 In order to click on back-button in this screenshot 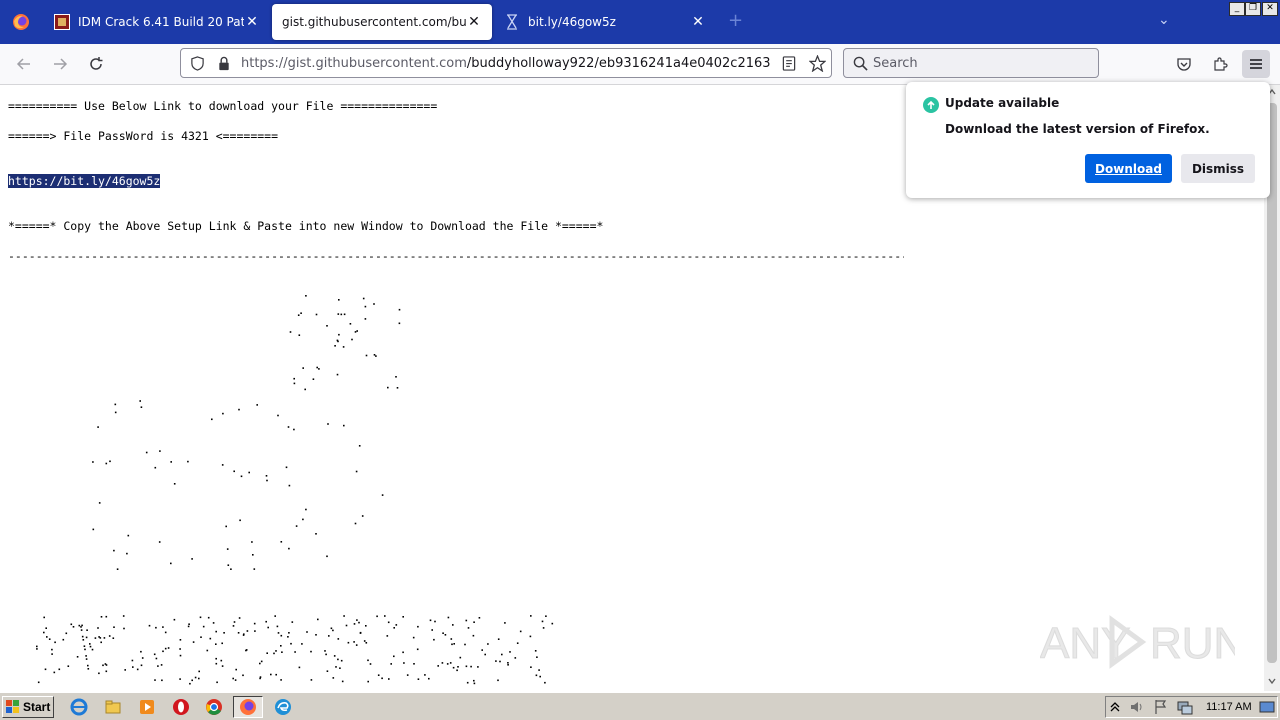, I will do `click(24, 64)`.